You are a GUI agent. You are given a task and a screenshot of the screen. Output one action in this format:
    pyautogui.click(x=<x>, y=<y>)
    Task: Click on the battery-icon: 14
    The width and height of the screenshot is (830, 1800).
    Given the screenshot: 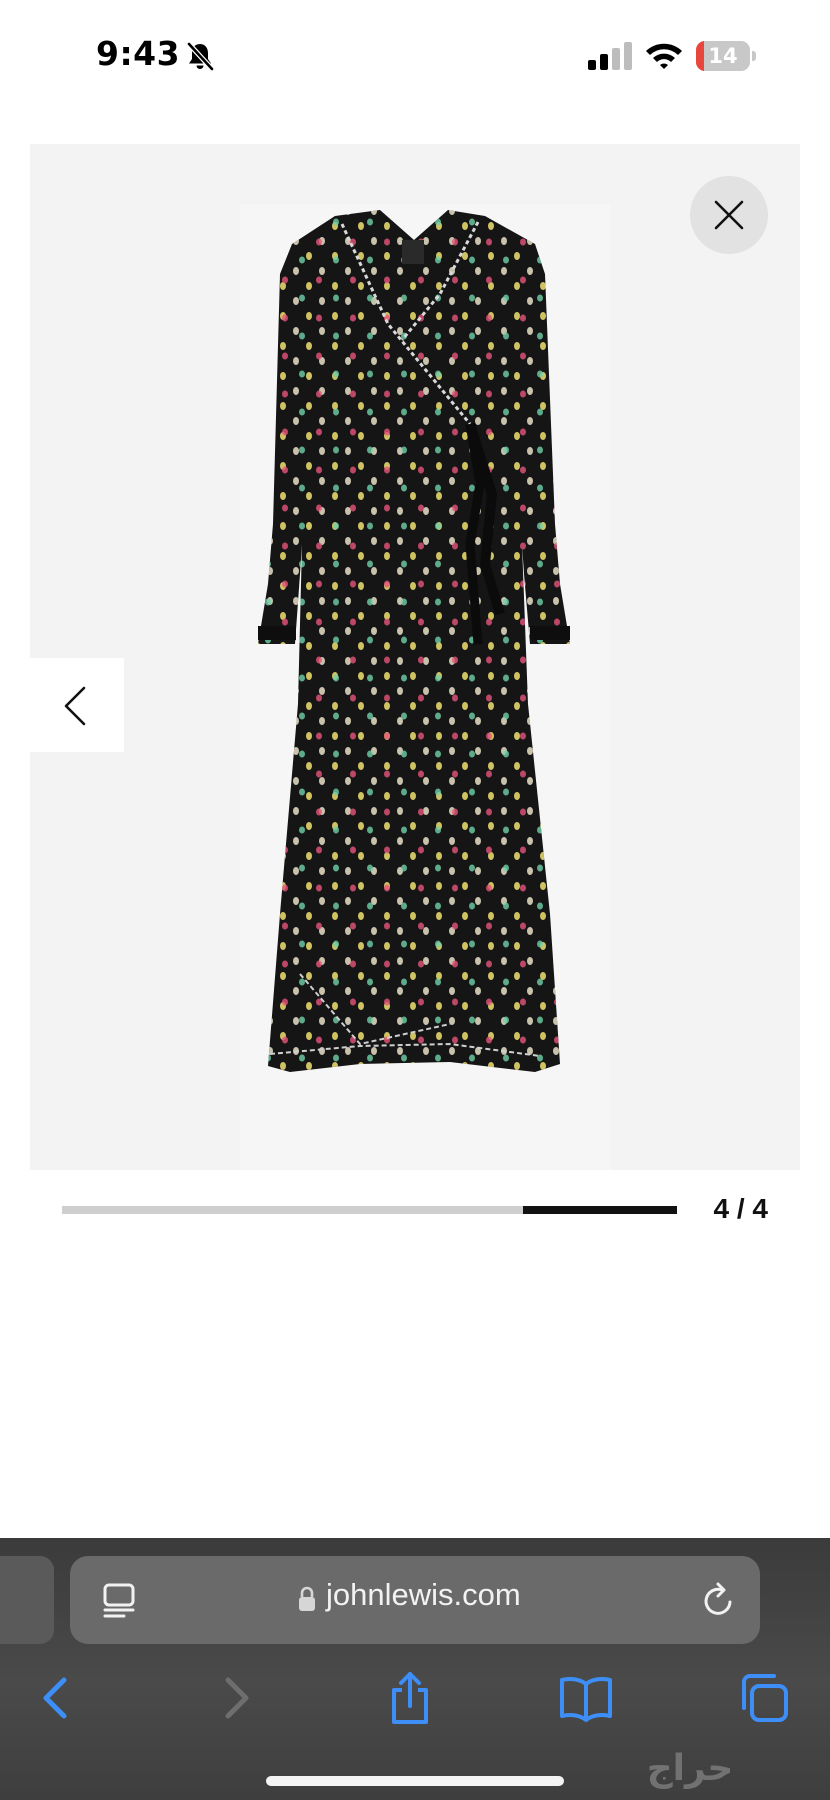 What is the action you would take?
    pyautogui.click(x=727, y=56)
    